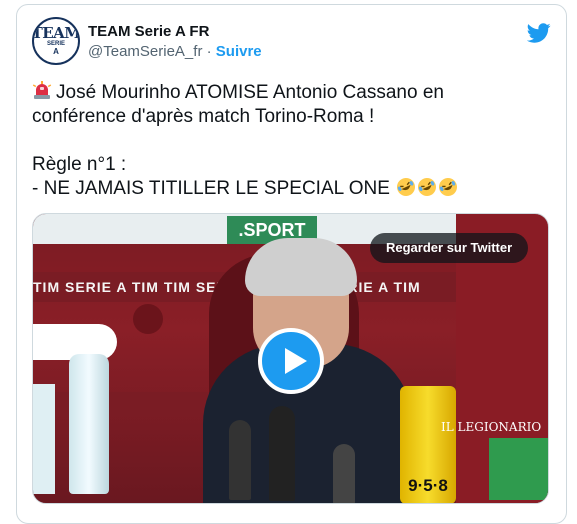  I want to click on tweet-text-line-2: conférence d'après match Torino-Roma !, so click(203, 116).